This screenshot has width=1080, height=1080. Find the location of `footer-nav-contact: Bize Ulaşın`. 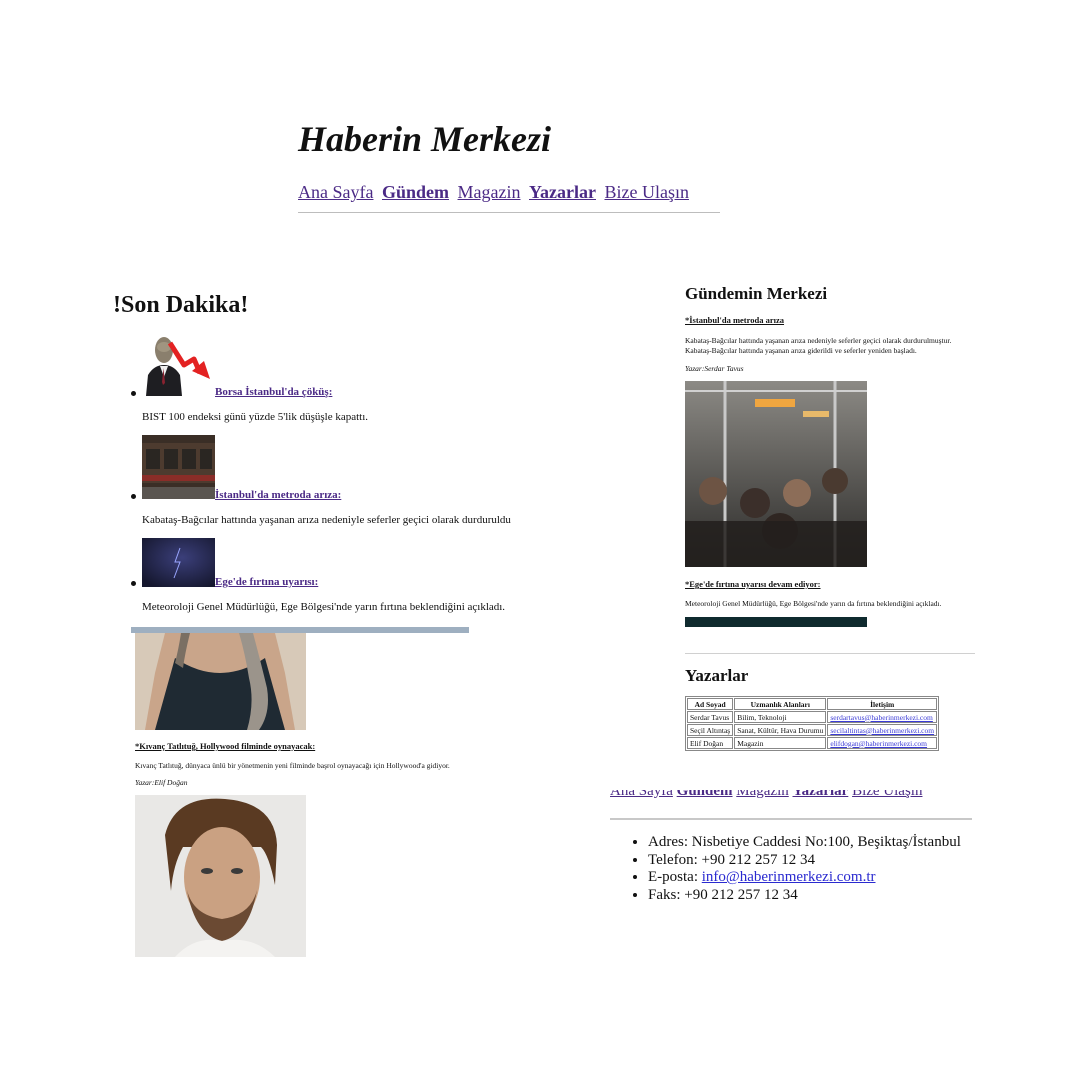

footer-nav-contact: Bize Ulaşın is located at coordinates (887, 794).